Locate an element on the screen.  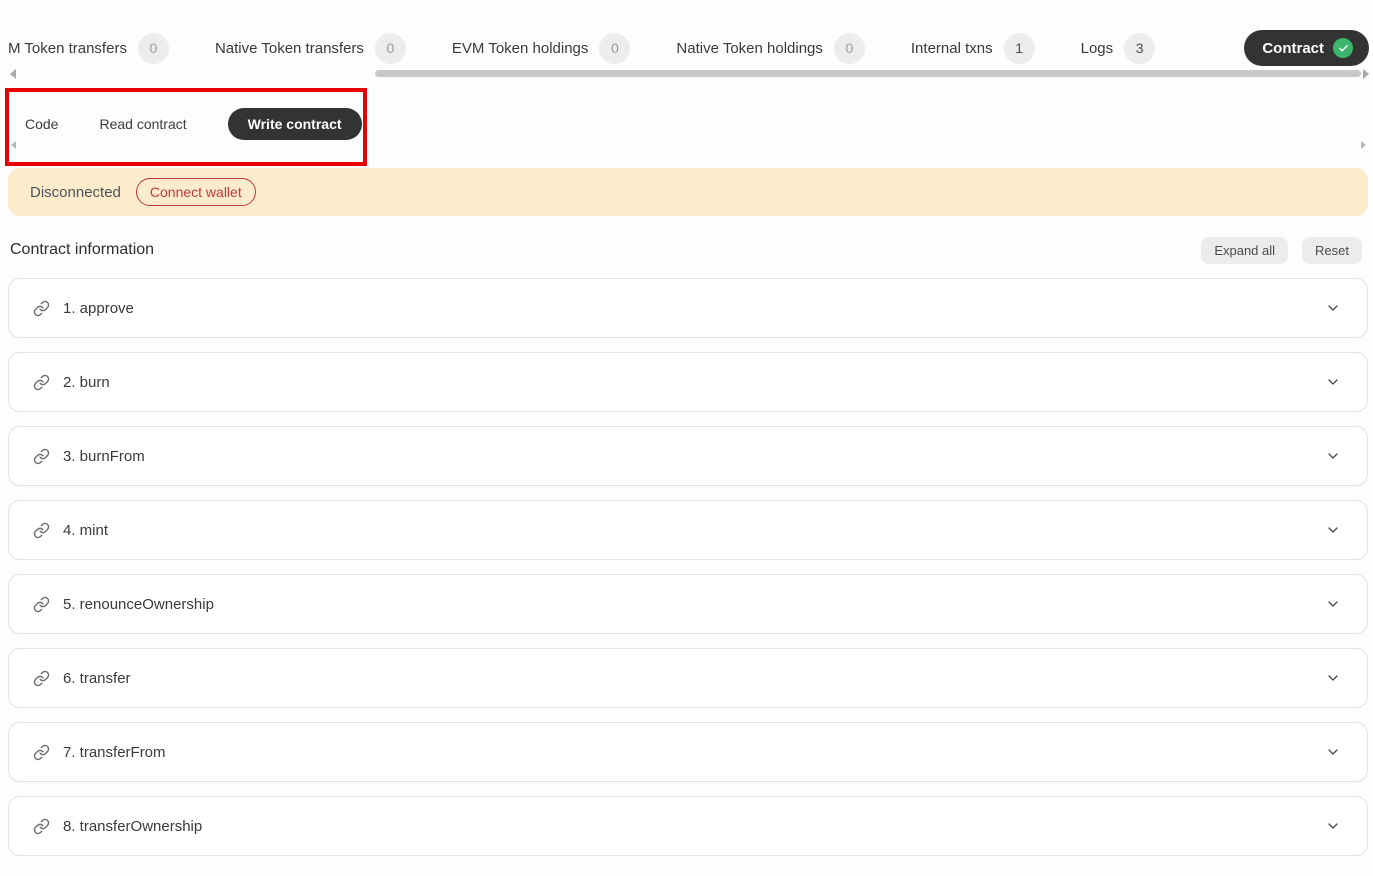
tab-contract: Contract is located at coordinates (1306, 48).